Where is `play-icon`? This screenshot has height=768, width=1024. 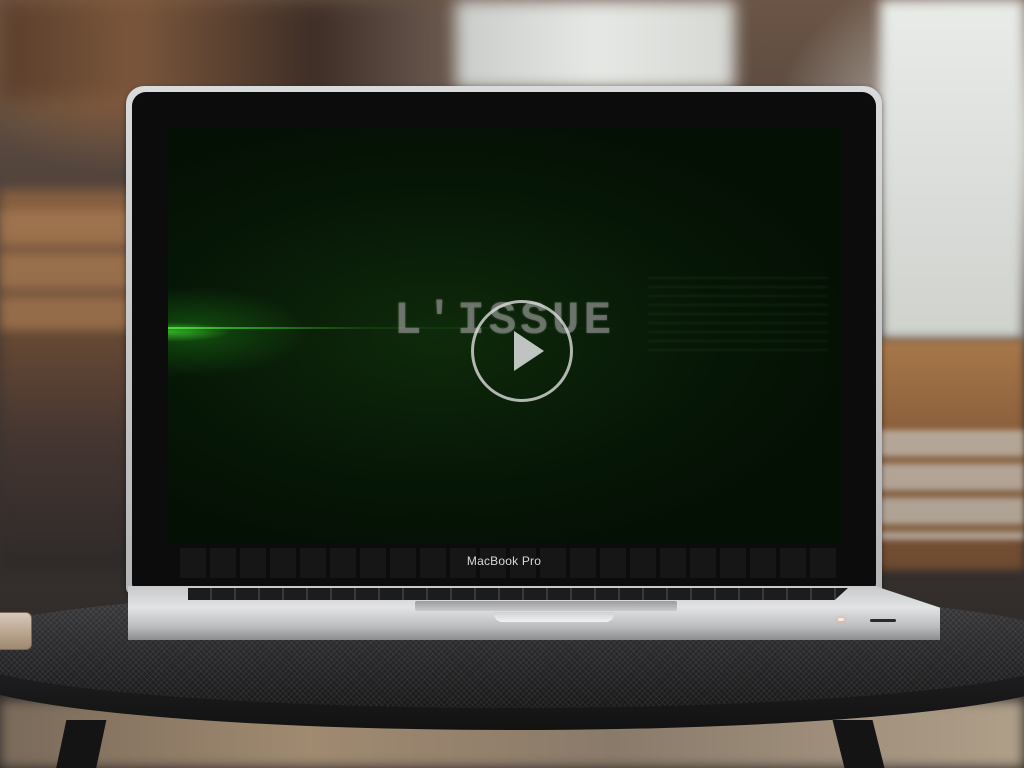
play-icon is located at coordinates (529, 351).